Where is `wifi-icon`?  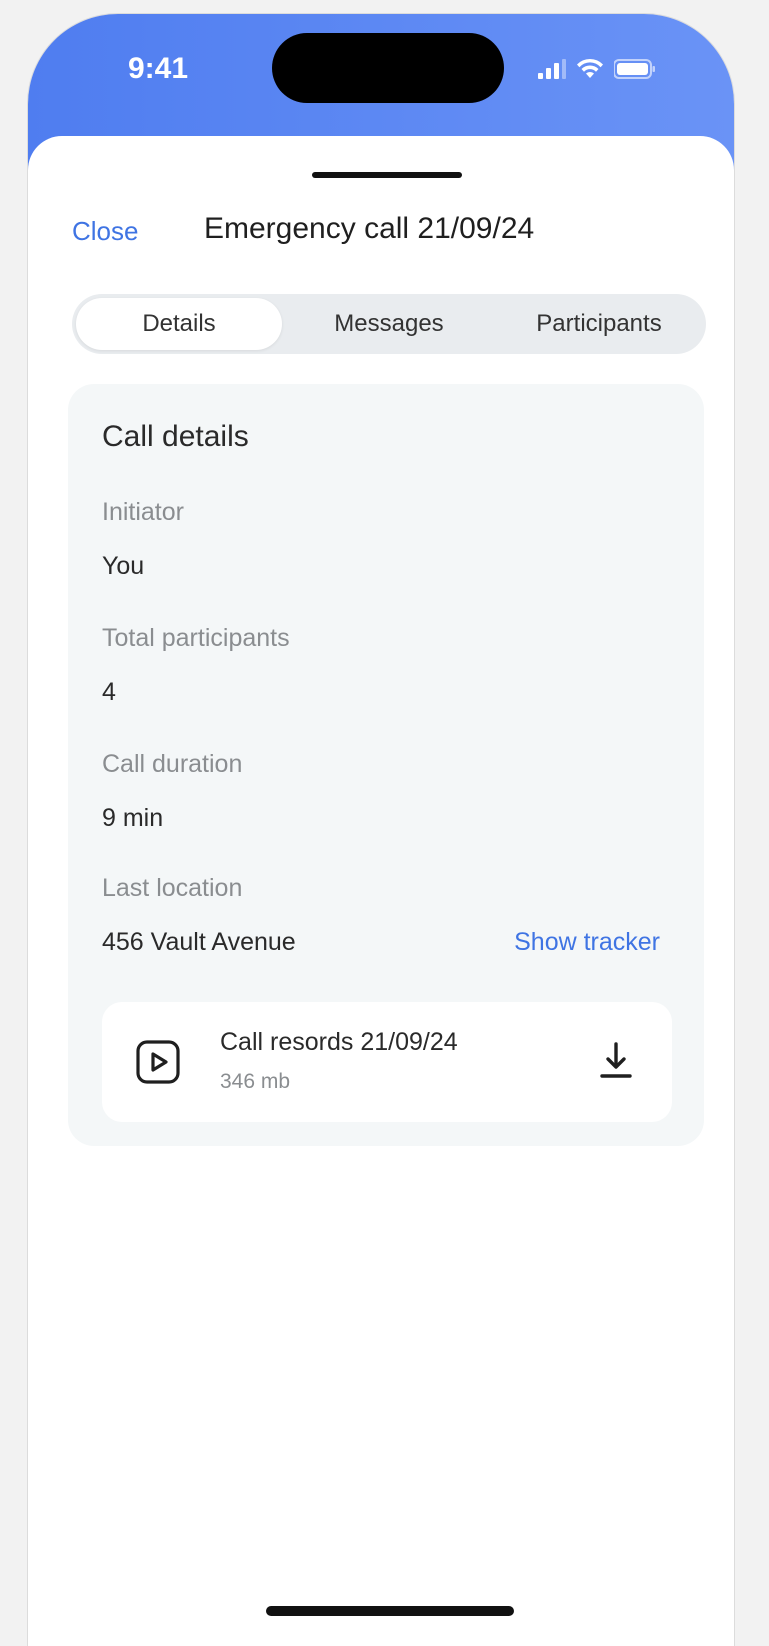 wifi-icon is located at coordinates (590, 68).